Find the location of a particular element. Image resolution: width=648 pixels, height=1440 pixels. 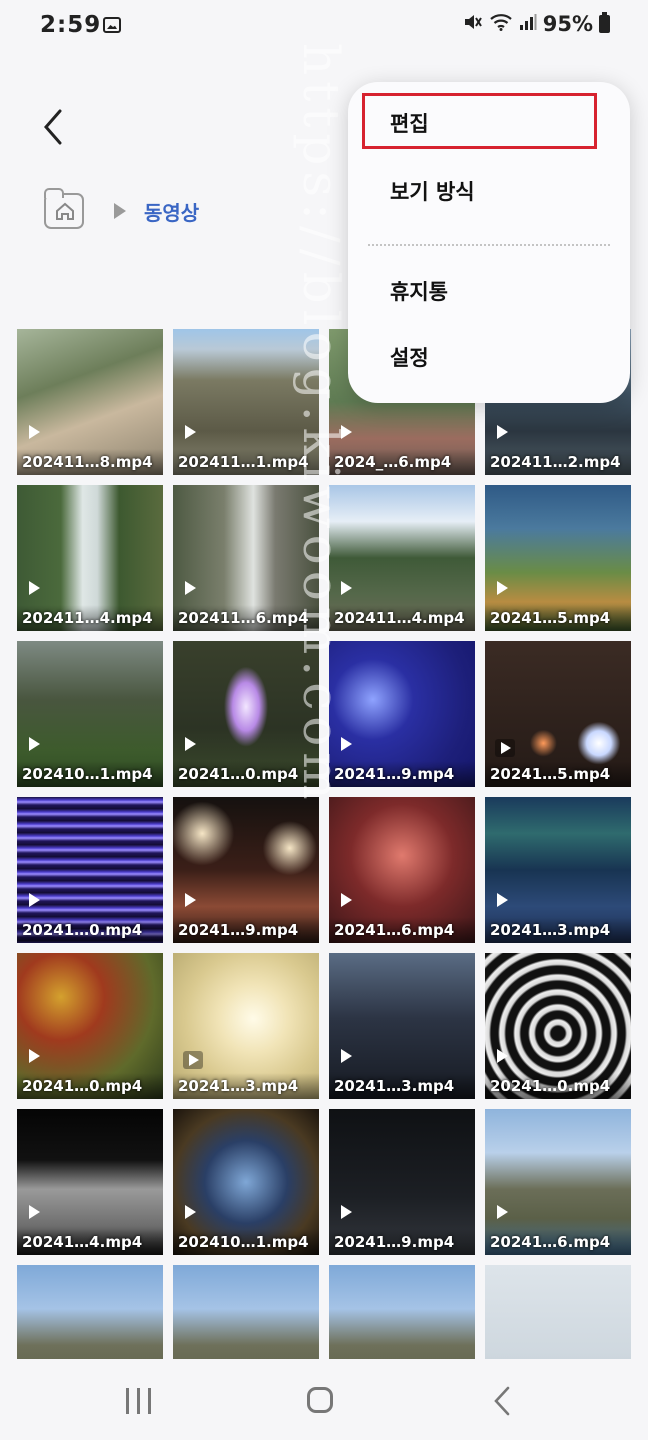

breadcrumb: 동영상 is located at coordinates (121, 208).